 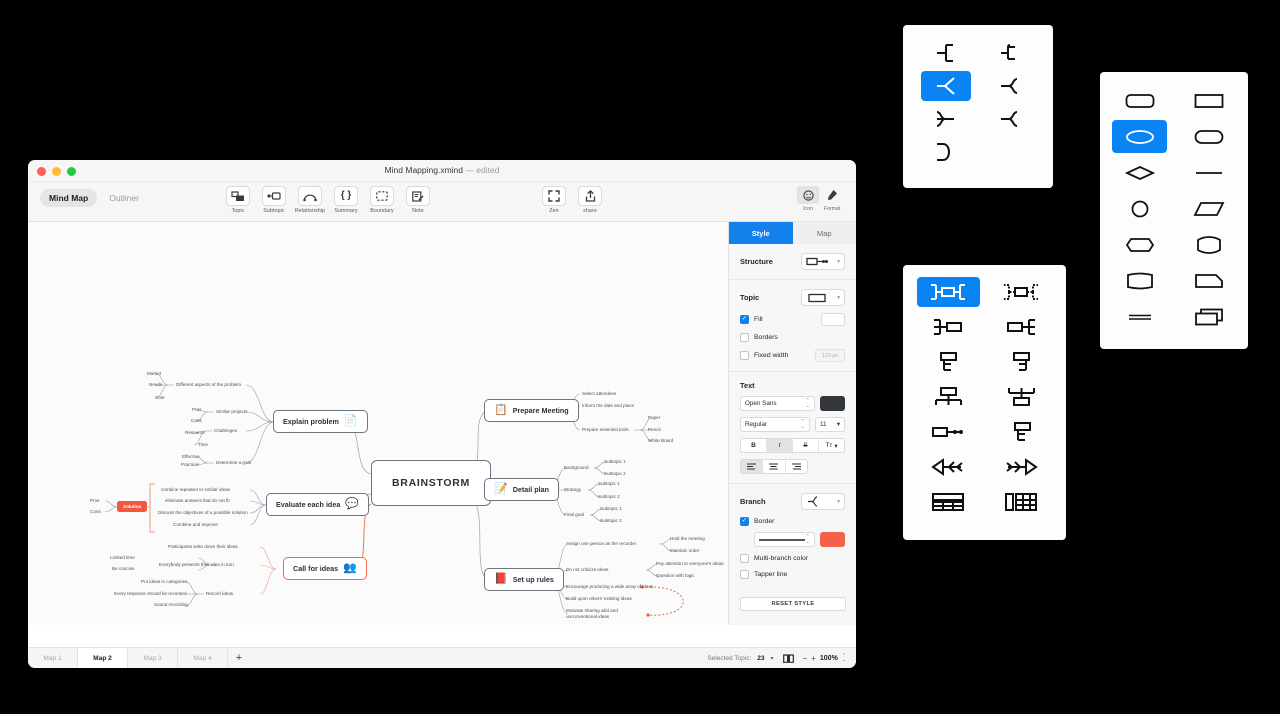 I want to click on subtopic-label: Effective, so click(x=191, y=457).